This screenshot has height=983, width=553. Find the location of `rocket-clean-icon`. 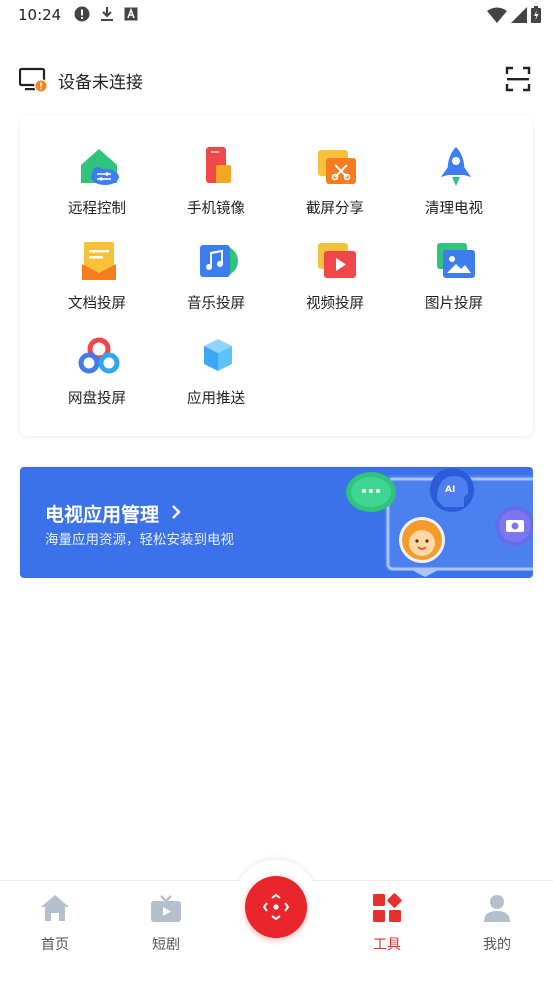

rocket-clean-icon is located at coordinates (456, 166).